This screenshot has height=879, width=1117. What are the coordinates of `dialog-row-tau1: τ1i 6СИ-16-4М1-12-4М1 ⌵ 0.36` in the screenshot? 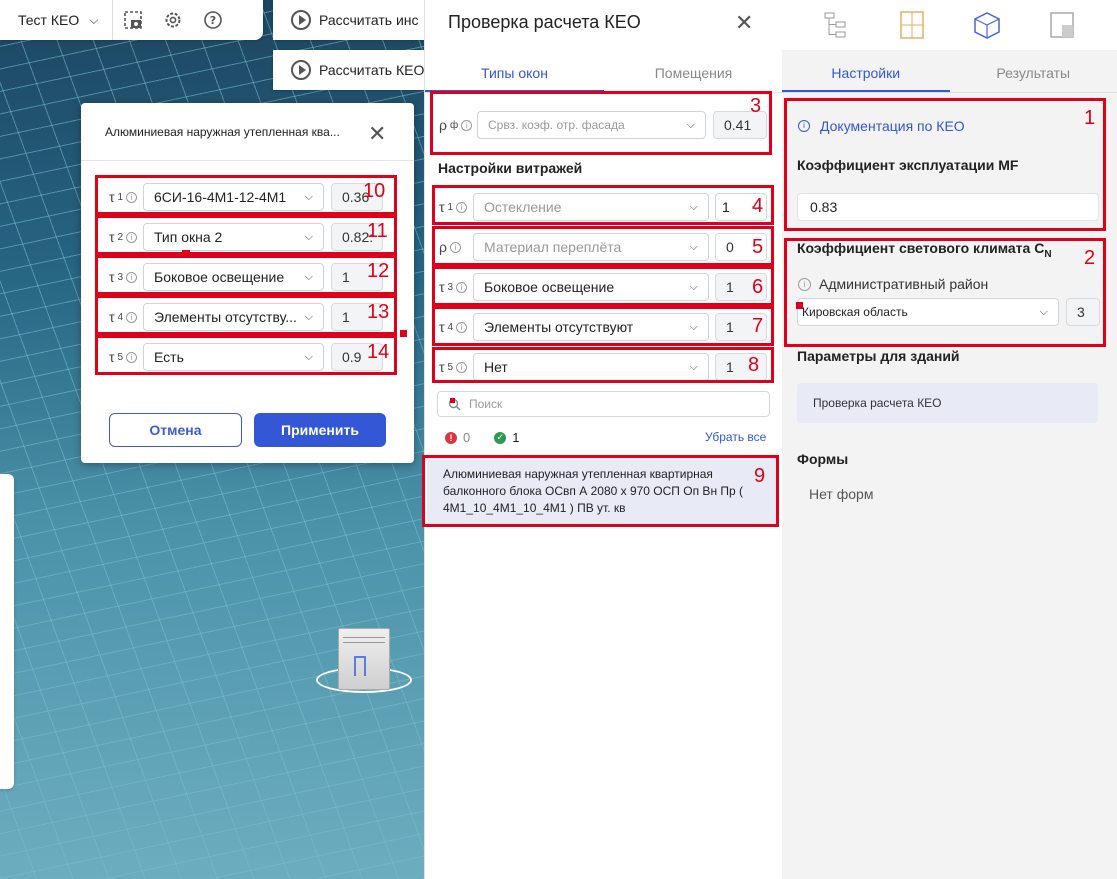 It's located at (239, 197).